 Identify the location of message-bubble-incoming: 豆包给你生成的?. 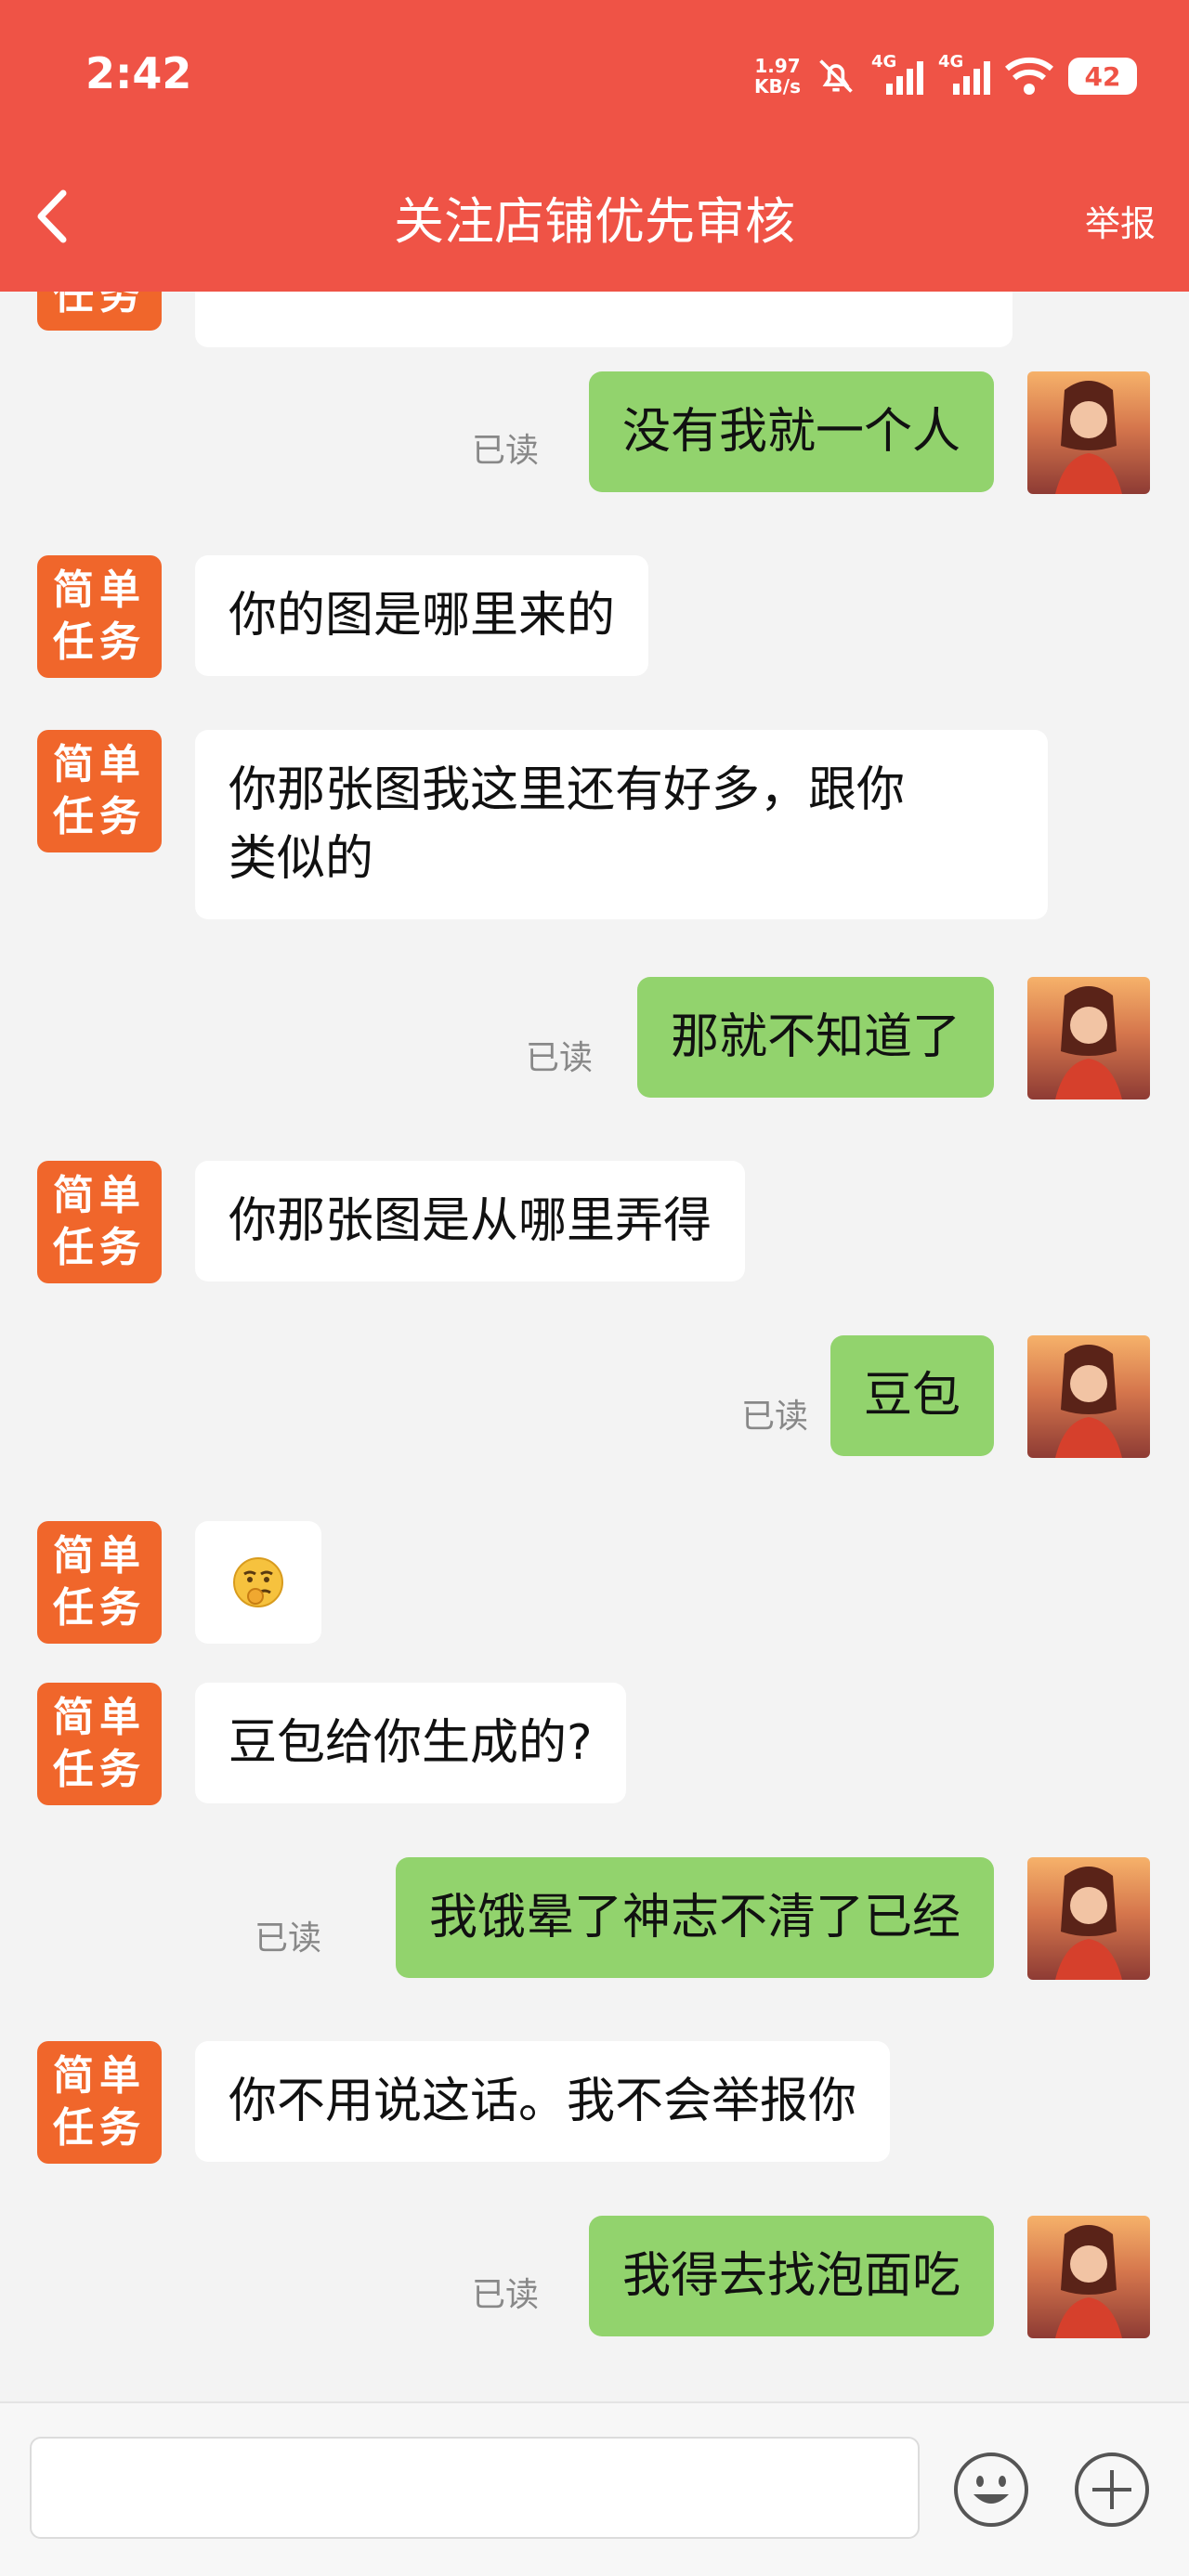
(411, 1743).